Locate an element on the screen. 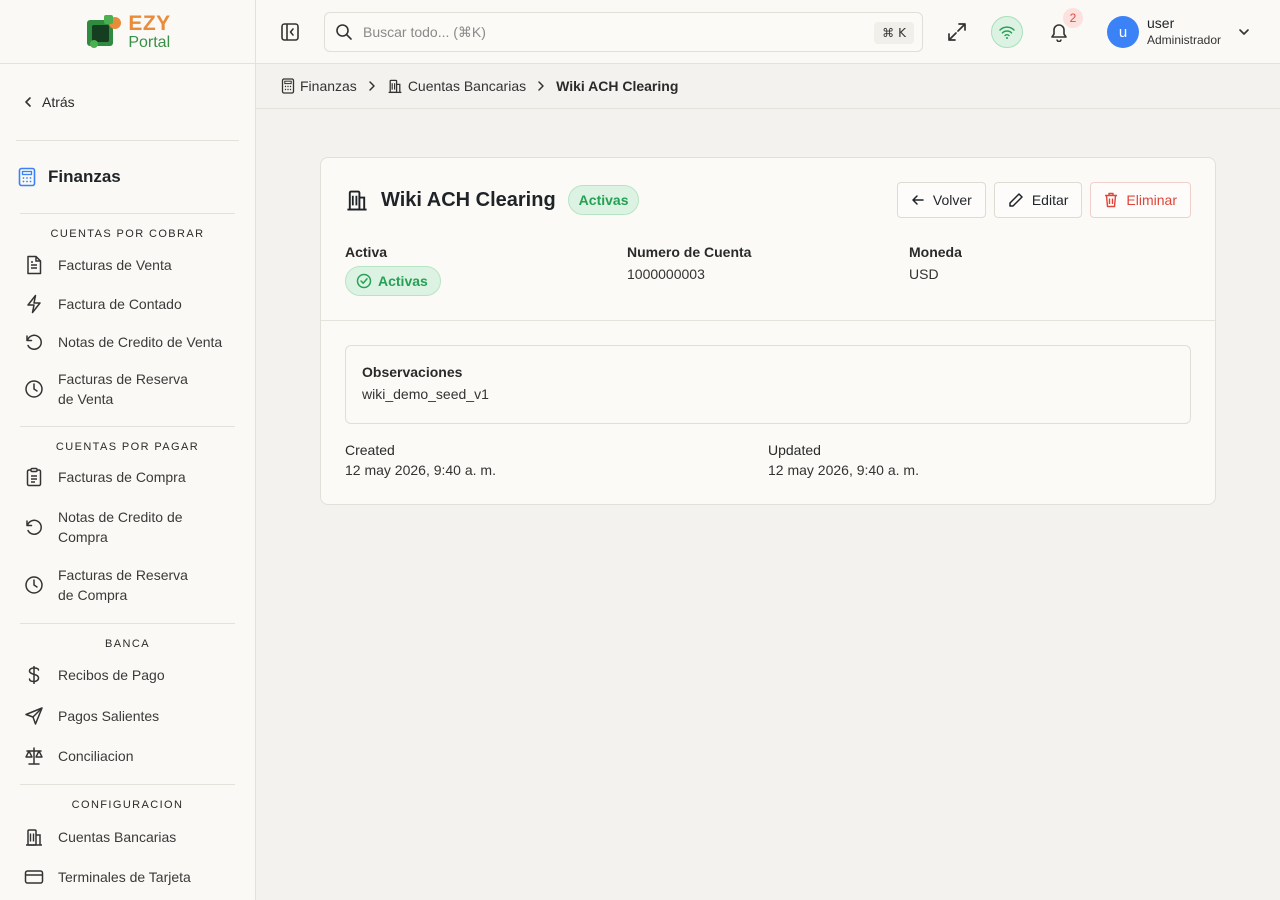  edit-button: Editar is located at coordinates (1038, 200).